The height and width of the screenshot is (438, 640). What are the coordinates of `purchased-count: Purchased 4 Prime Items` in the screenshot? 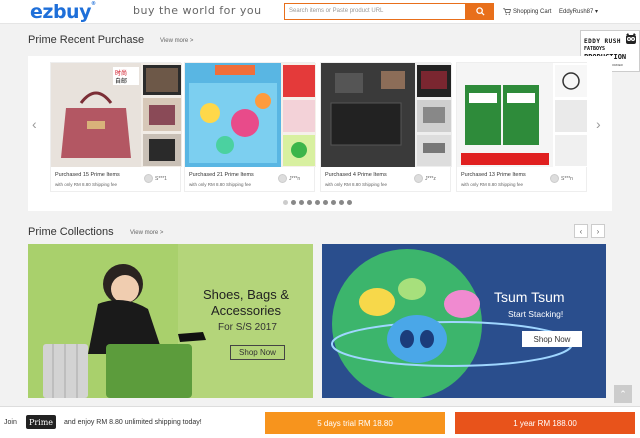 It's located at (356, 175).